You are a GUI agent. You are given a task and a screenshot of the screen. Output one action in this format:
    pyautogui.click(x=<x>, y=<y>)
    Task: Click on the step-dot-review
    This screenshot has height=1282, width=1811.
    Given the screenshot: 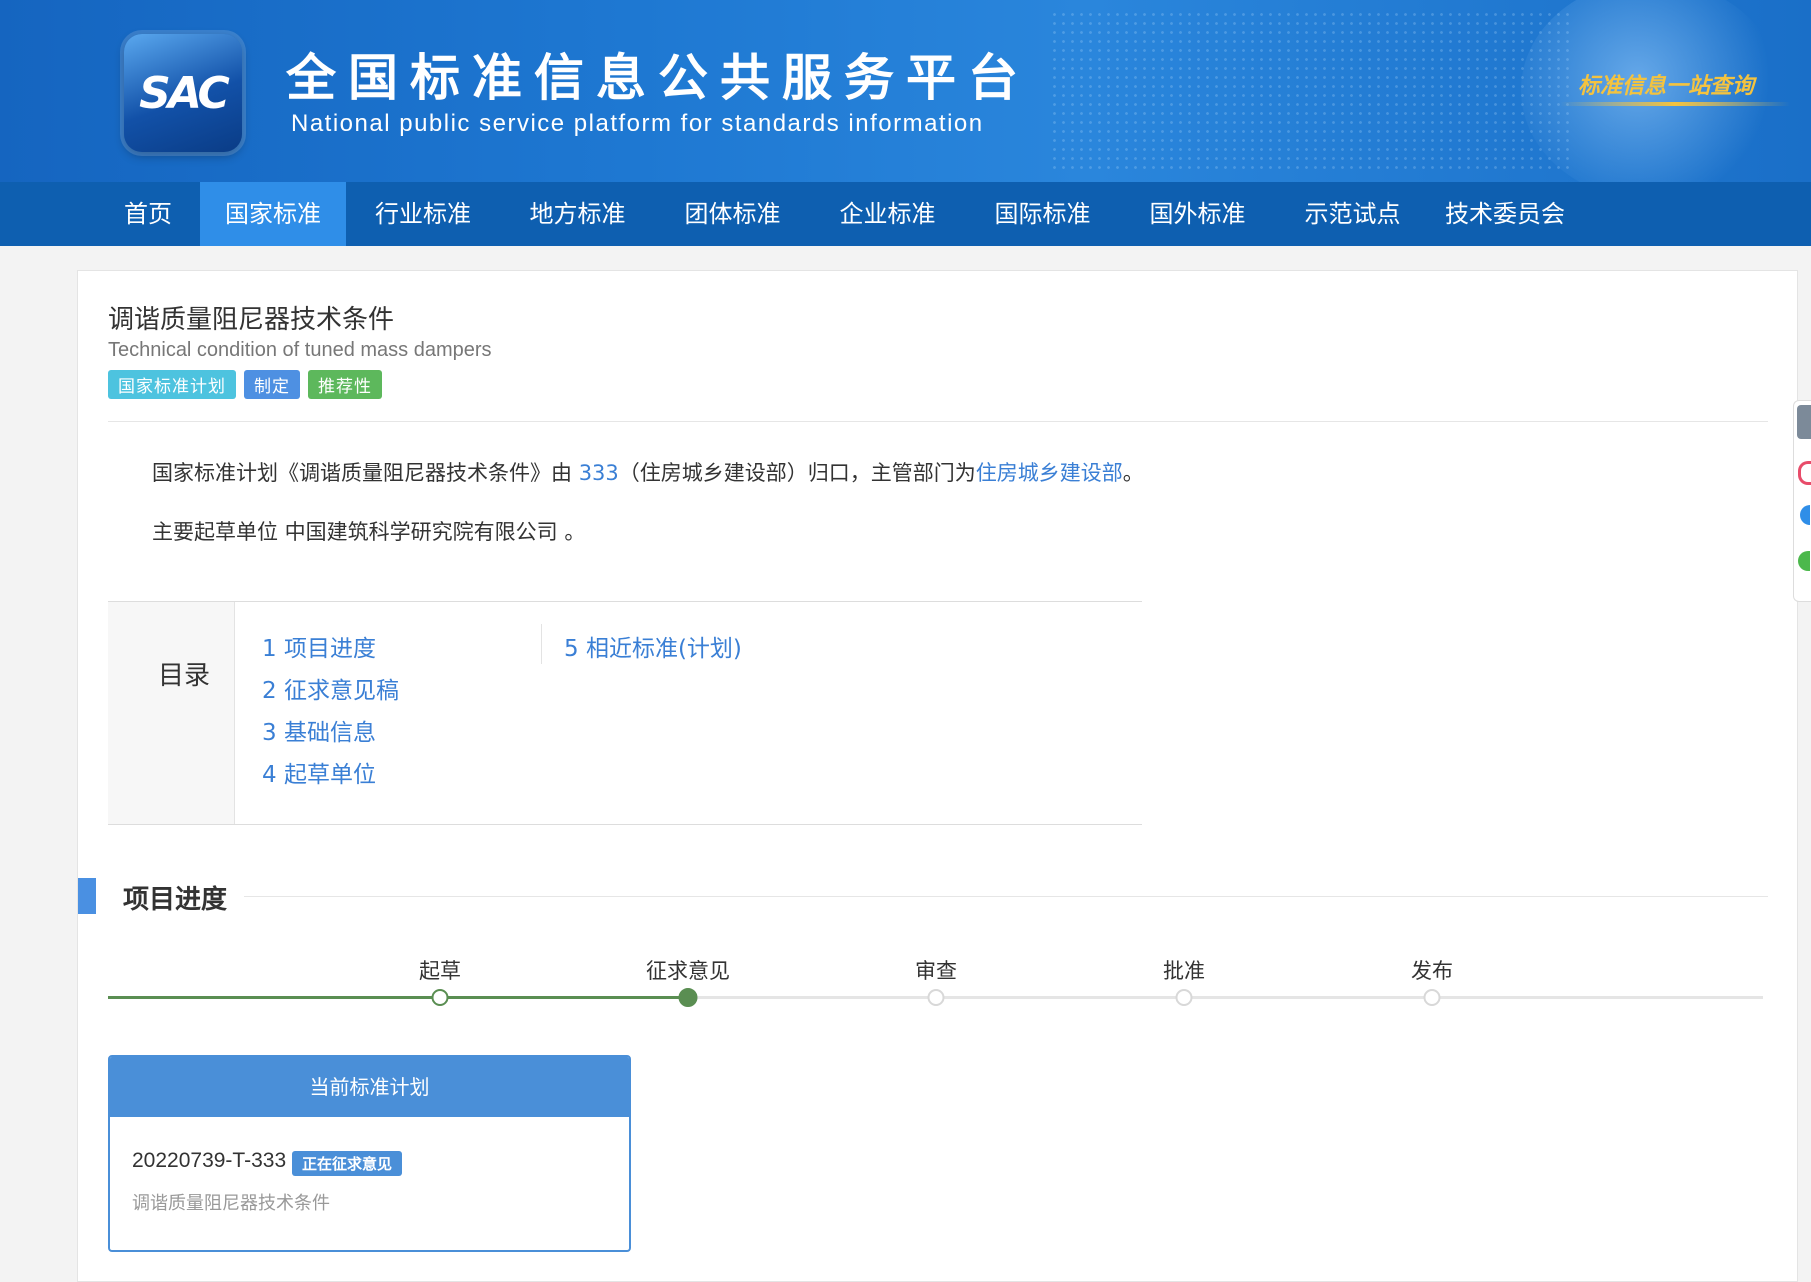 What is the action you would take?
    pyautogui.click(x=936, y=997)
    